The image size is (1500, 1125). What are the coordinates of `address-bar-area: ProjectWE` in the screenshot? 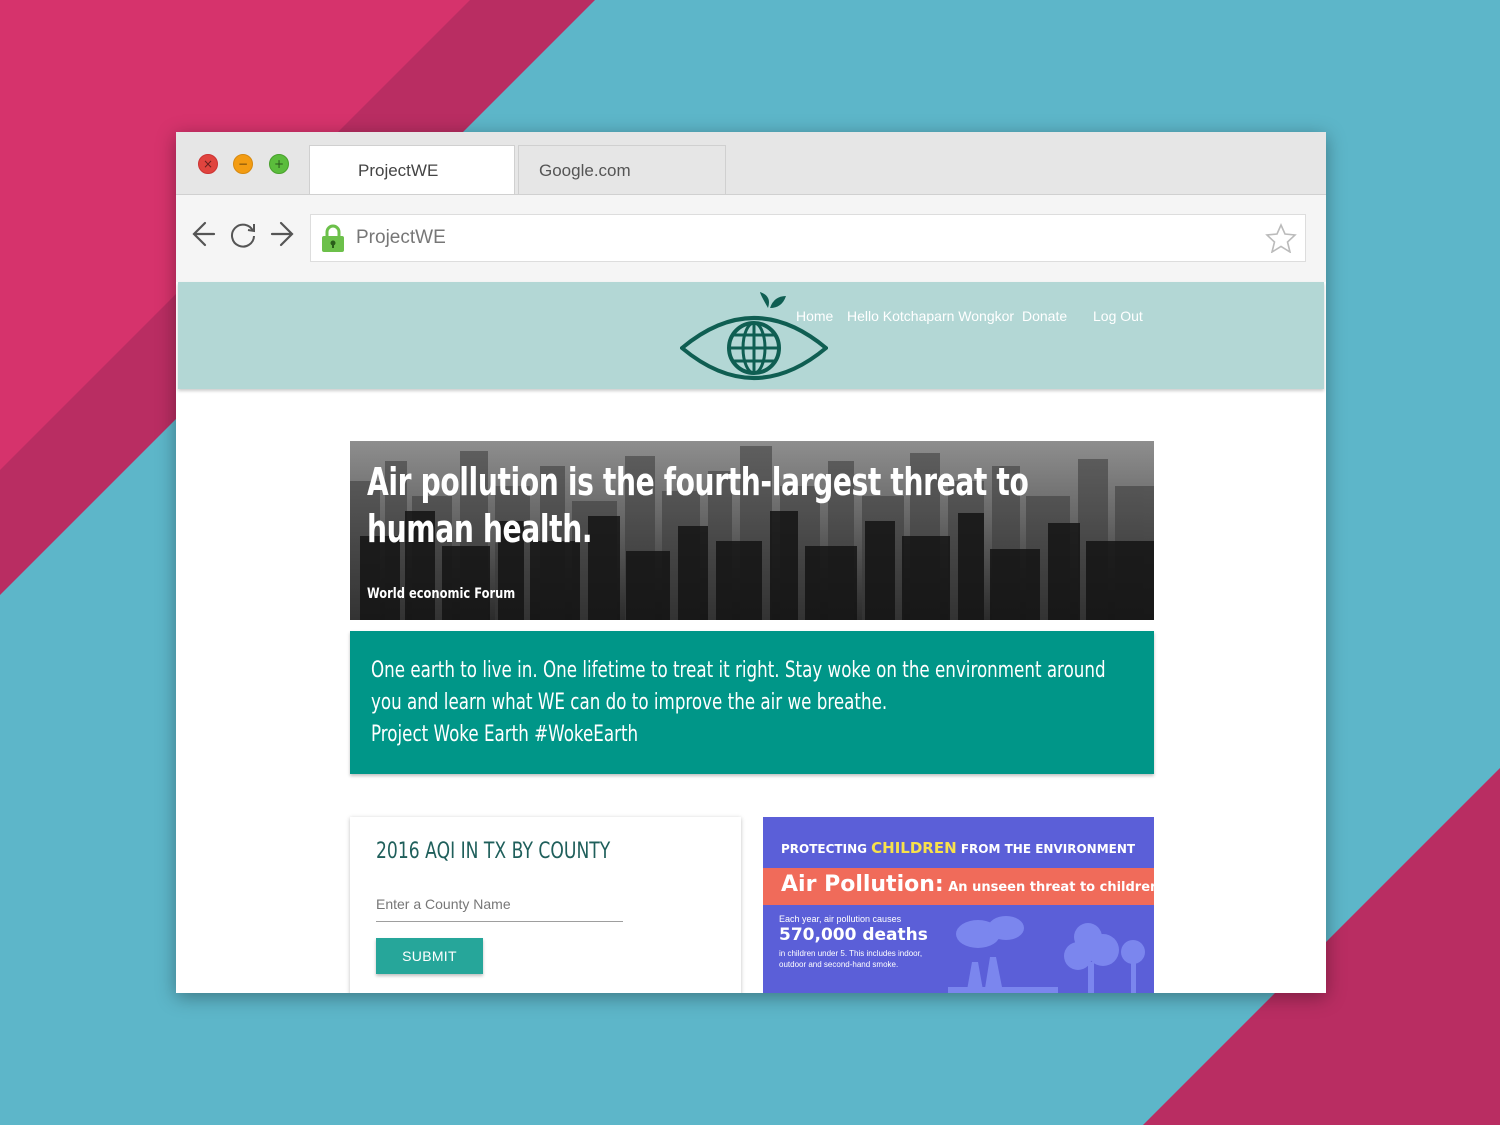 It's located at (751, 239).